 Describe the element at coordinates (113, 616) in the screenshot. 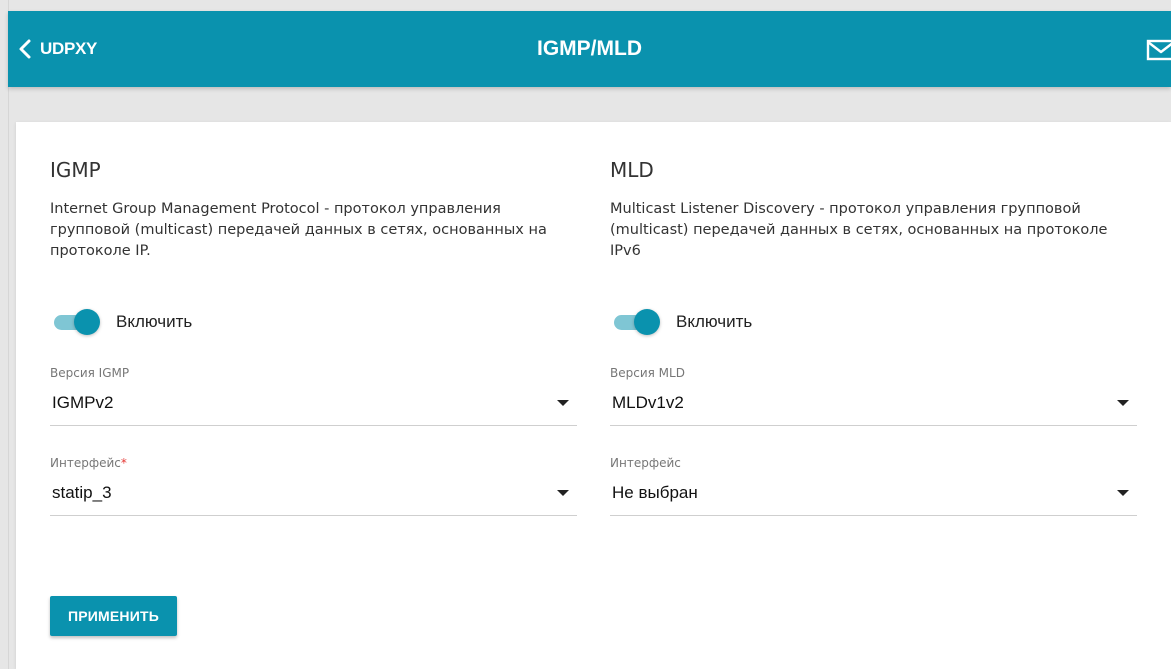

I see `apply-button: ПРИМЕНИТЬ` at that location.